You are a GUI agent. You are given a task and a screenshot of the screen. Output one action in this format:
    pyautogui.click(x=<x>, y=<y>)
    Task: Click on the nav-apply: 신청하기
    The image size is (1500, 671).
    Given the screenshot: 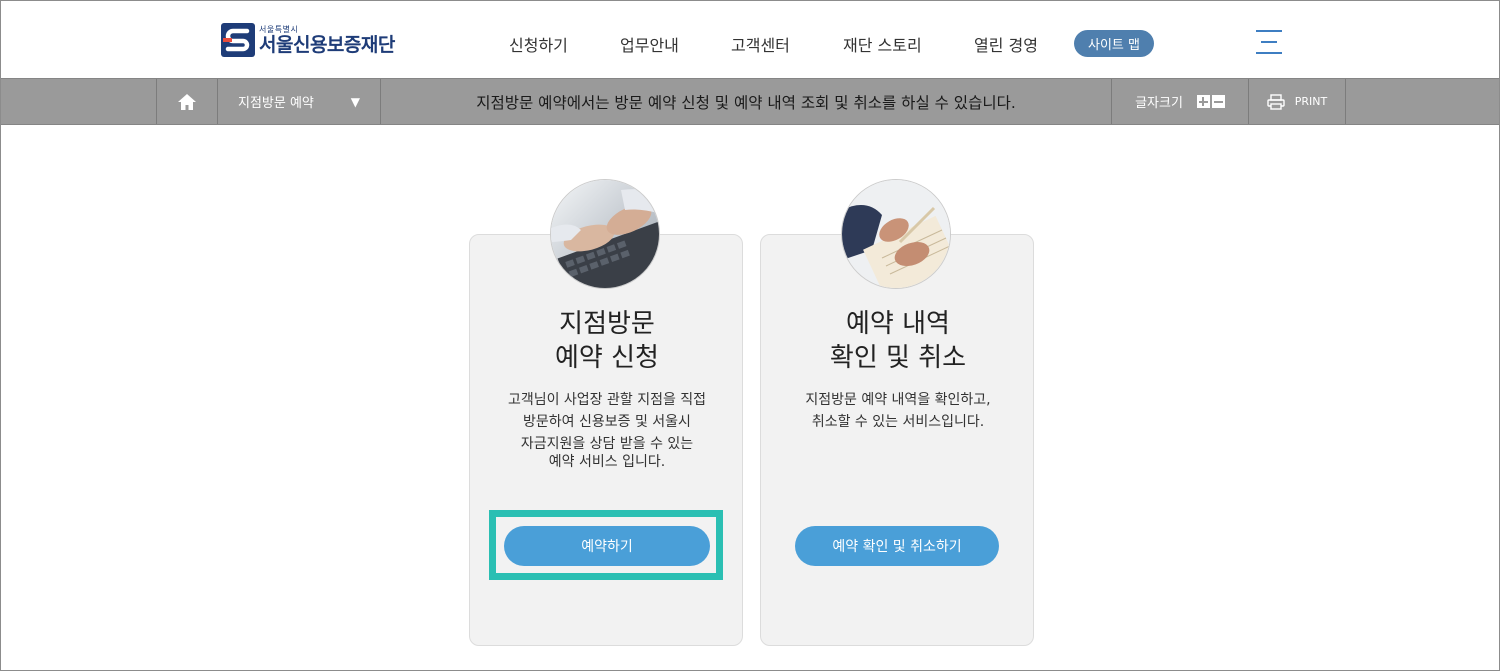 What is the action you would take?
    pyautogui.click(x=538, y=43)
    